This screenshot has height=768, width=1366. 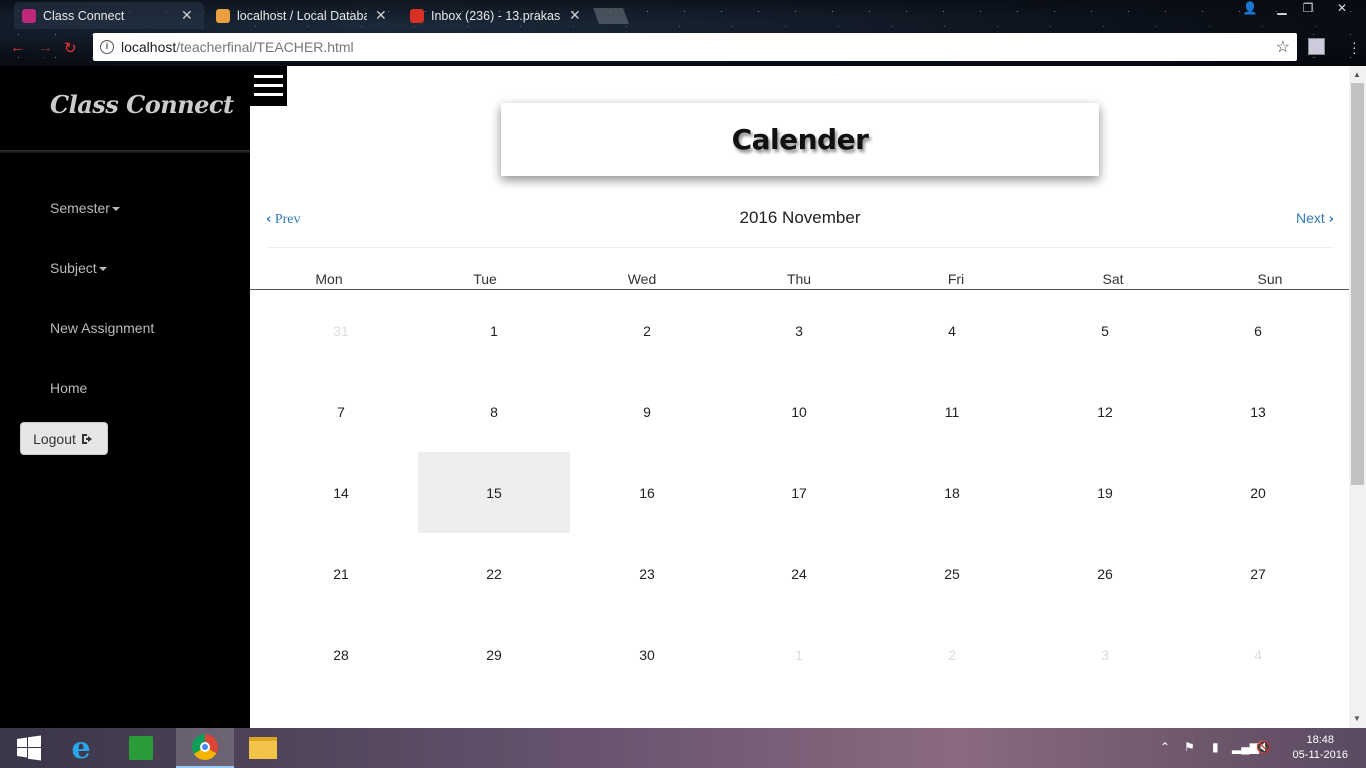 I want to click on calendar-day: 17, so click(x=799, y=492).